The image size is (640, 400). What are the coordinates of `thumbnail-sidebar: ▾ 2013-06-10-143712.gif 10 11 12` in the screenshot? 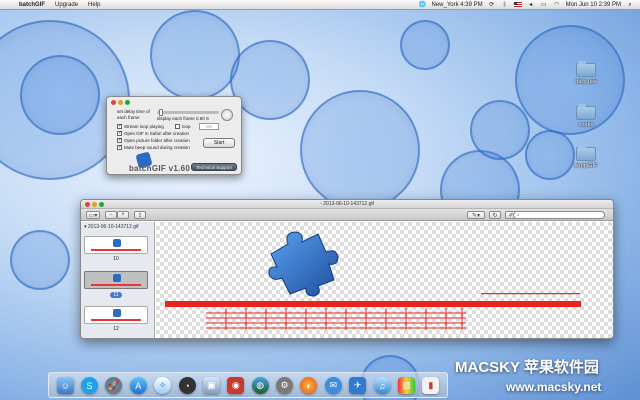 It's located at (118, 280).